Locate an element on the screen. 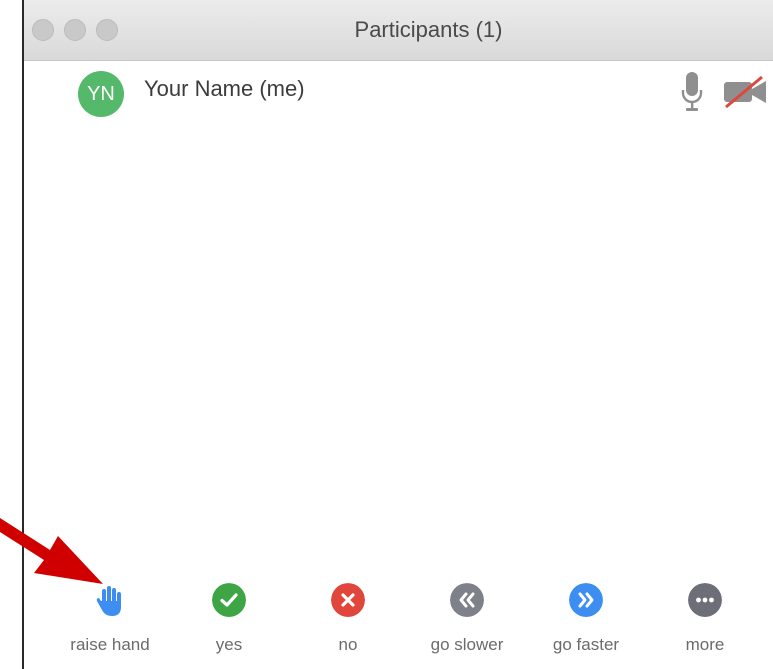  microphone-icon is located at coordinates (692, 92).